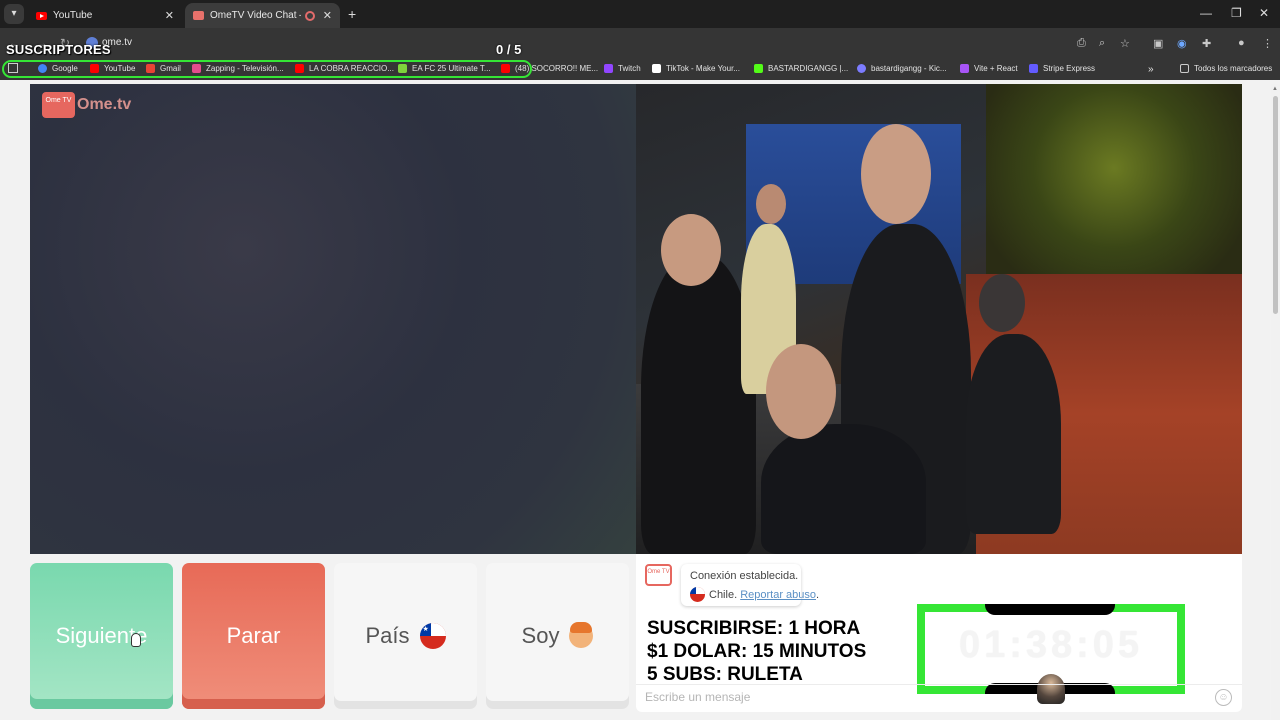 The image size is (1280, 720). I want to click on video-background-foliage, so click(1114, 189).